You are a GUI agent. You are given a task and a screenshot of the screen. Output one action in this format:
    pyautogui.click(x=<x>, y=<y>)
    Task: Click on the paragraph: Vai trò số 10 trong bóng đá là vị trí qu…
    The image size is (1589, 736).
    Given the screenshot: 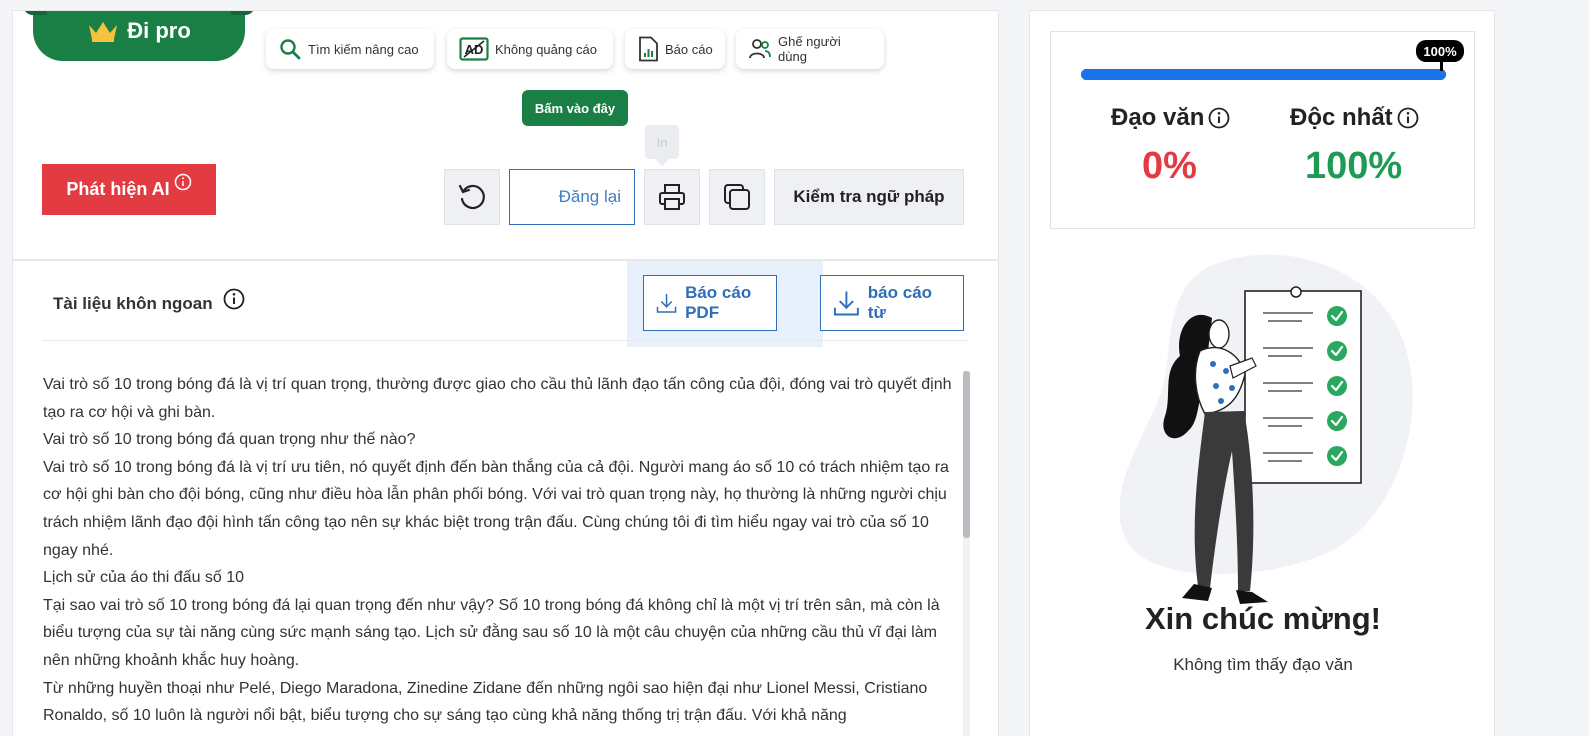 What is the action you would take?
    pyautogui.click(x=497, y=398)
    